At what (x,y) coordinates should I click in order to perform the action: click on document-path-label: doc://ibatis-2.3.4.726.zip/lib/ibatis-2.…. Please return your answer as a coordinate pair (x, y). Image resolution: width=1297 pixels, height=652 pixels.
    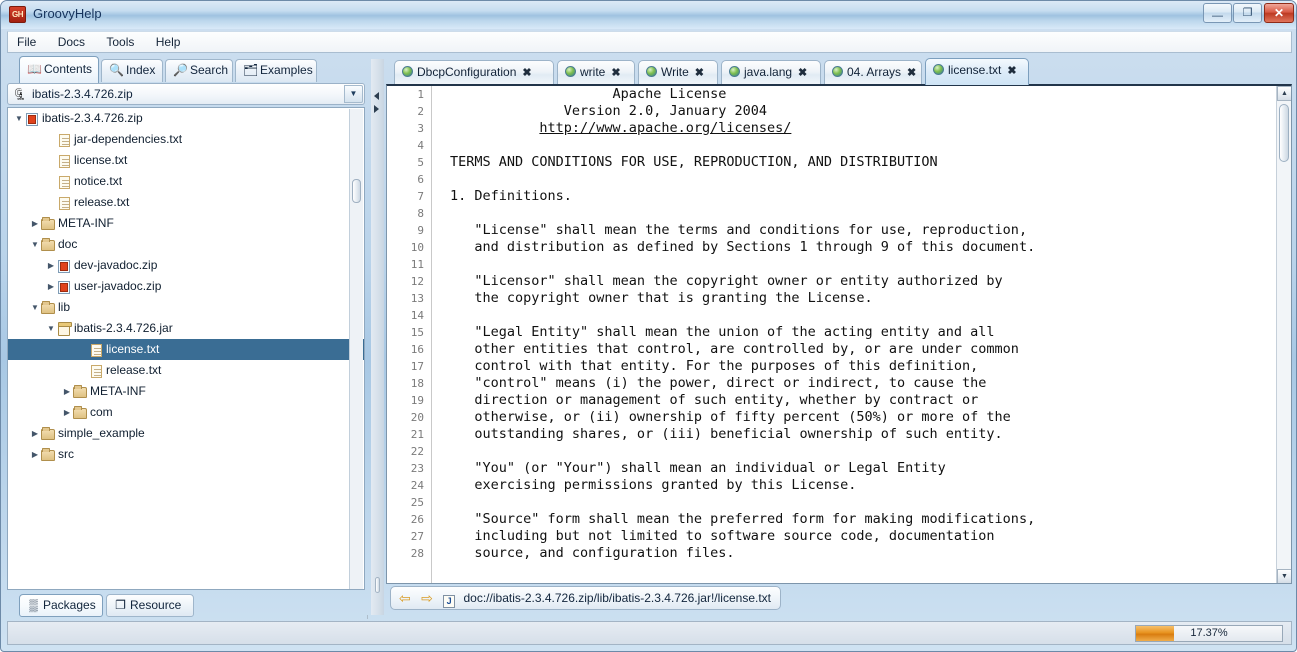
    Looking at the image, I should click on (617, 598).